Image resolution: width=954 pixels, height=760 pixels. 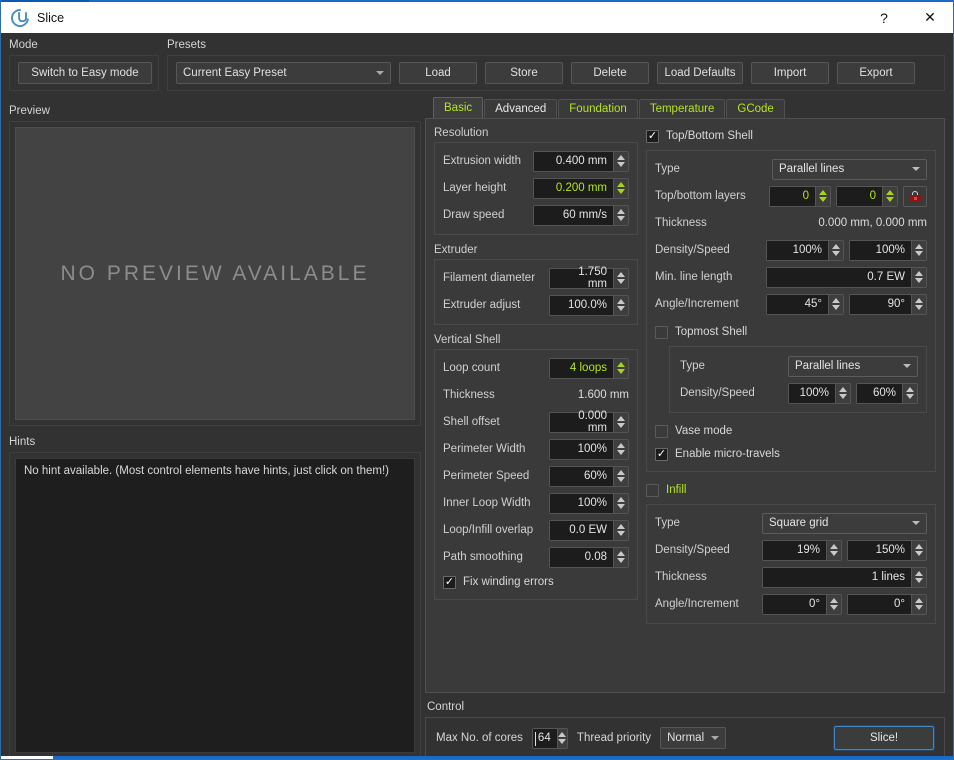 What do you see at coordinates (652, 136) in the screenshot?
I see `top-bottom-shell-checkbox: ✓` at bounding box center [652, 136].